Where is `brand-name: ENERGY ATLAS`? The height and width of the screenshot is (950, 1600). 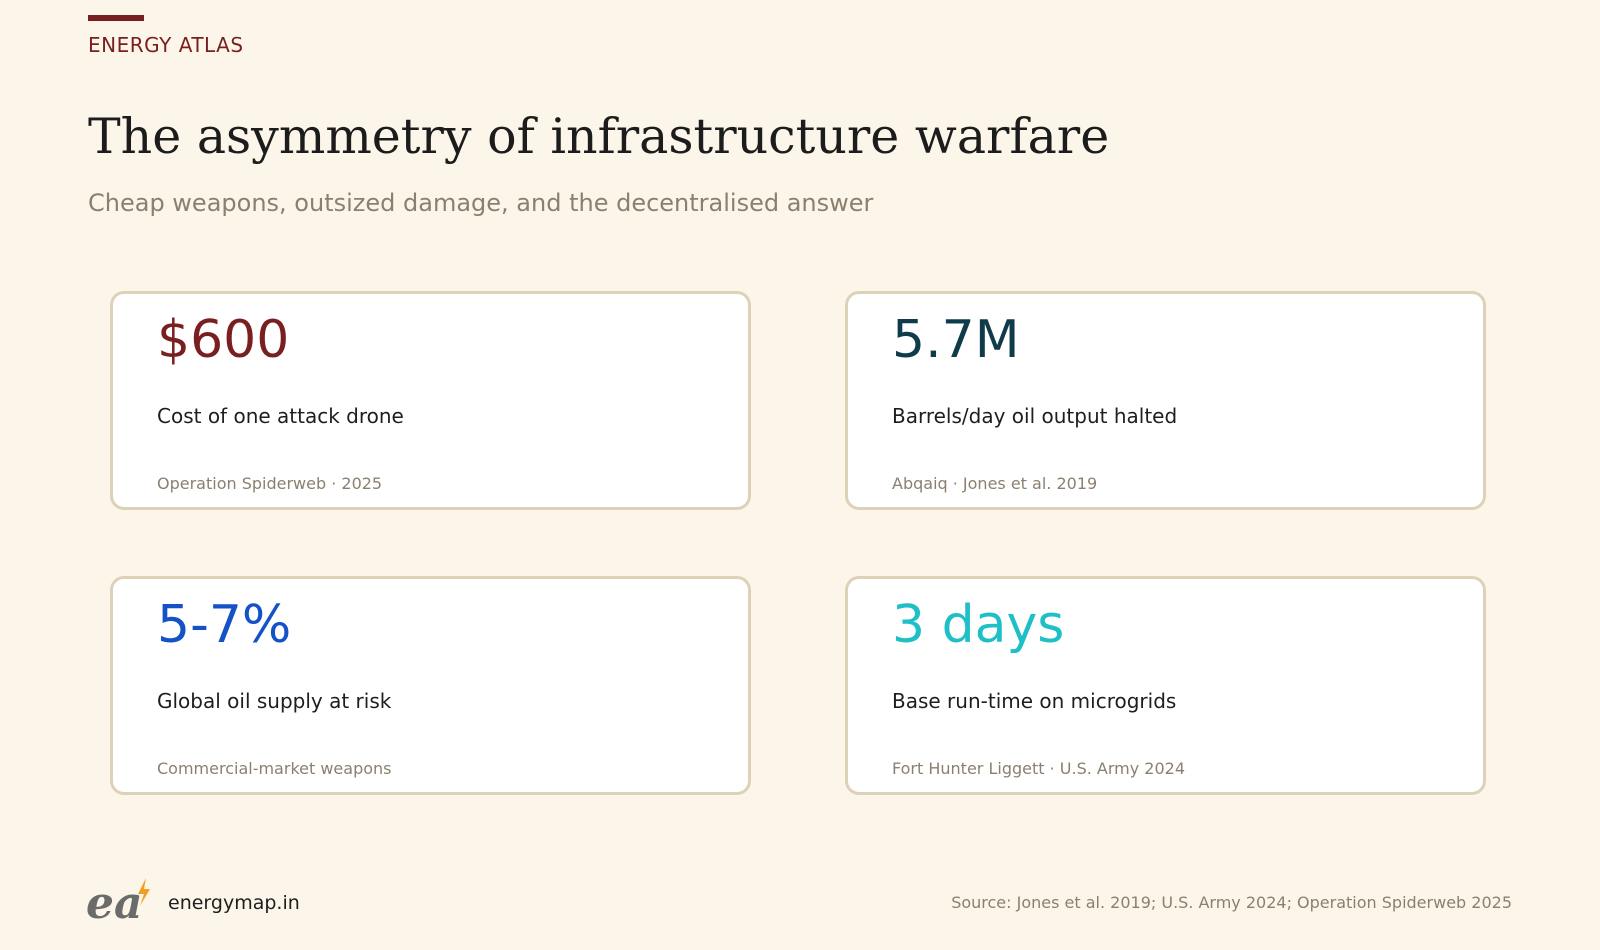
brand-name: ENERGY ATLAS is located at coordinates (166, 45).